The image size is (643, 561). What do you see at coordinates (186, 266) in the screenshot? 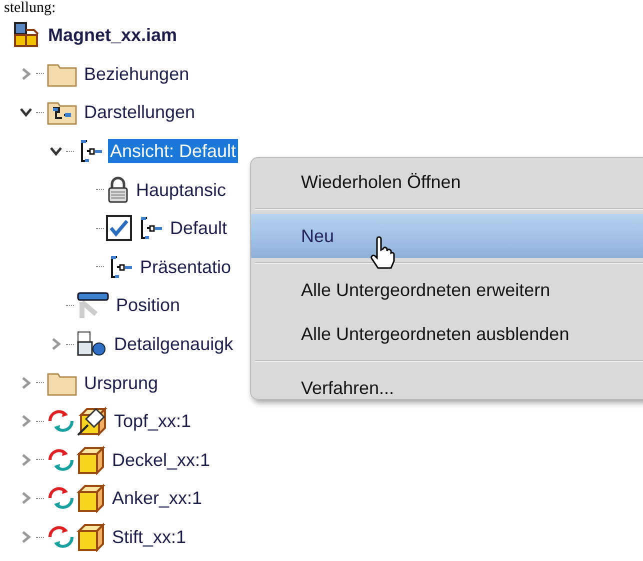
I see `tree-item-label: Präsentatio` at bounding box center [186, 266].